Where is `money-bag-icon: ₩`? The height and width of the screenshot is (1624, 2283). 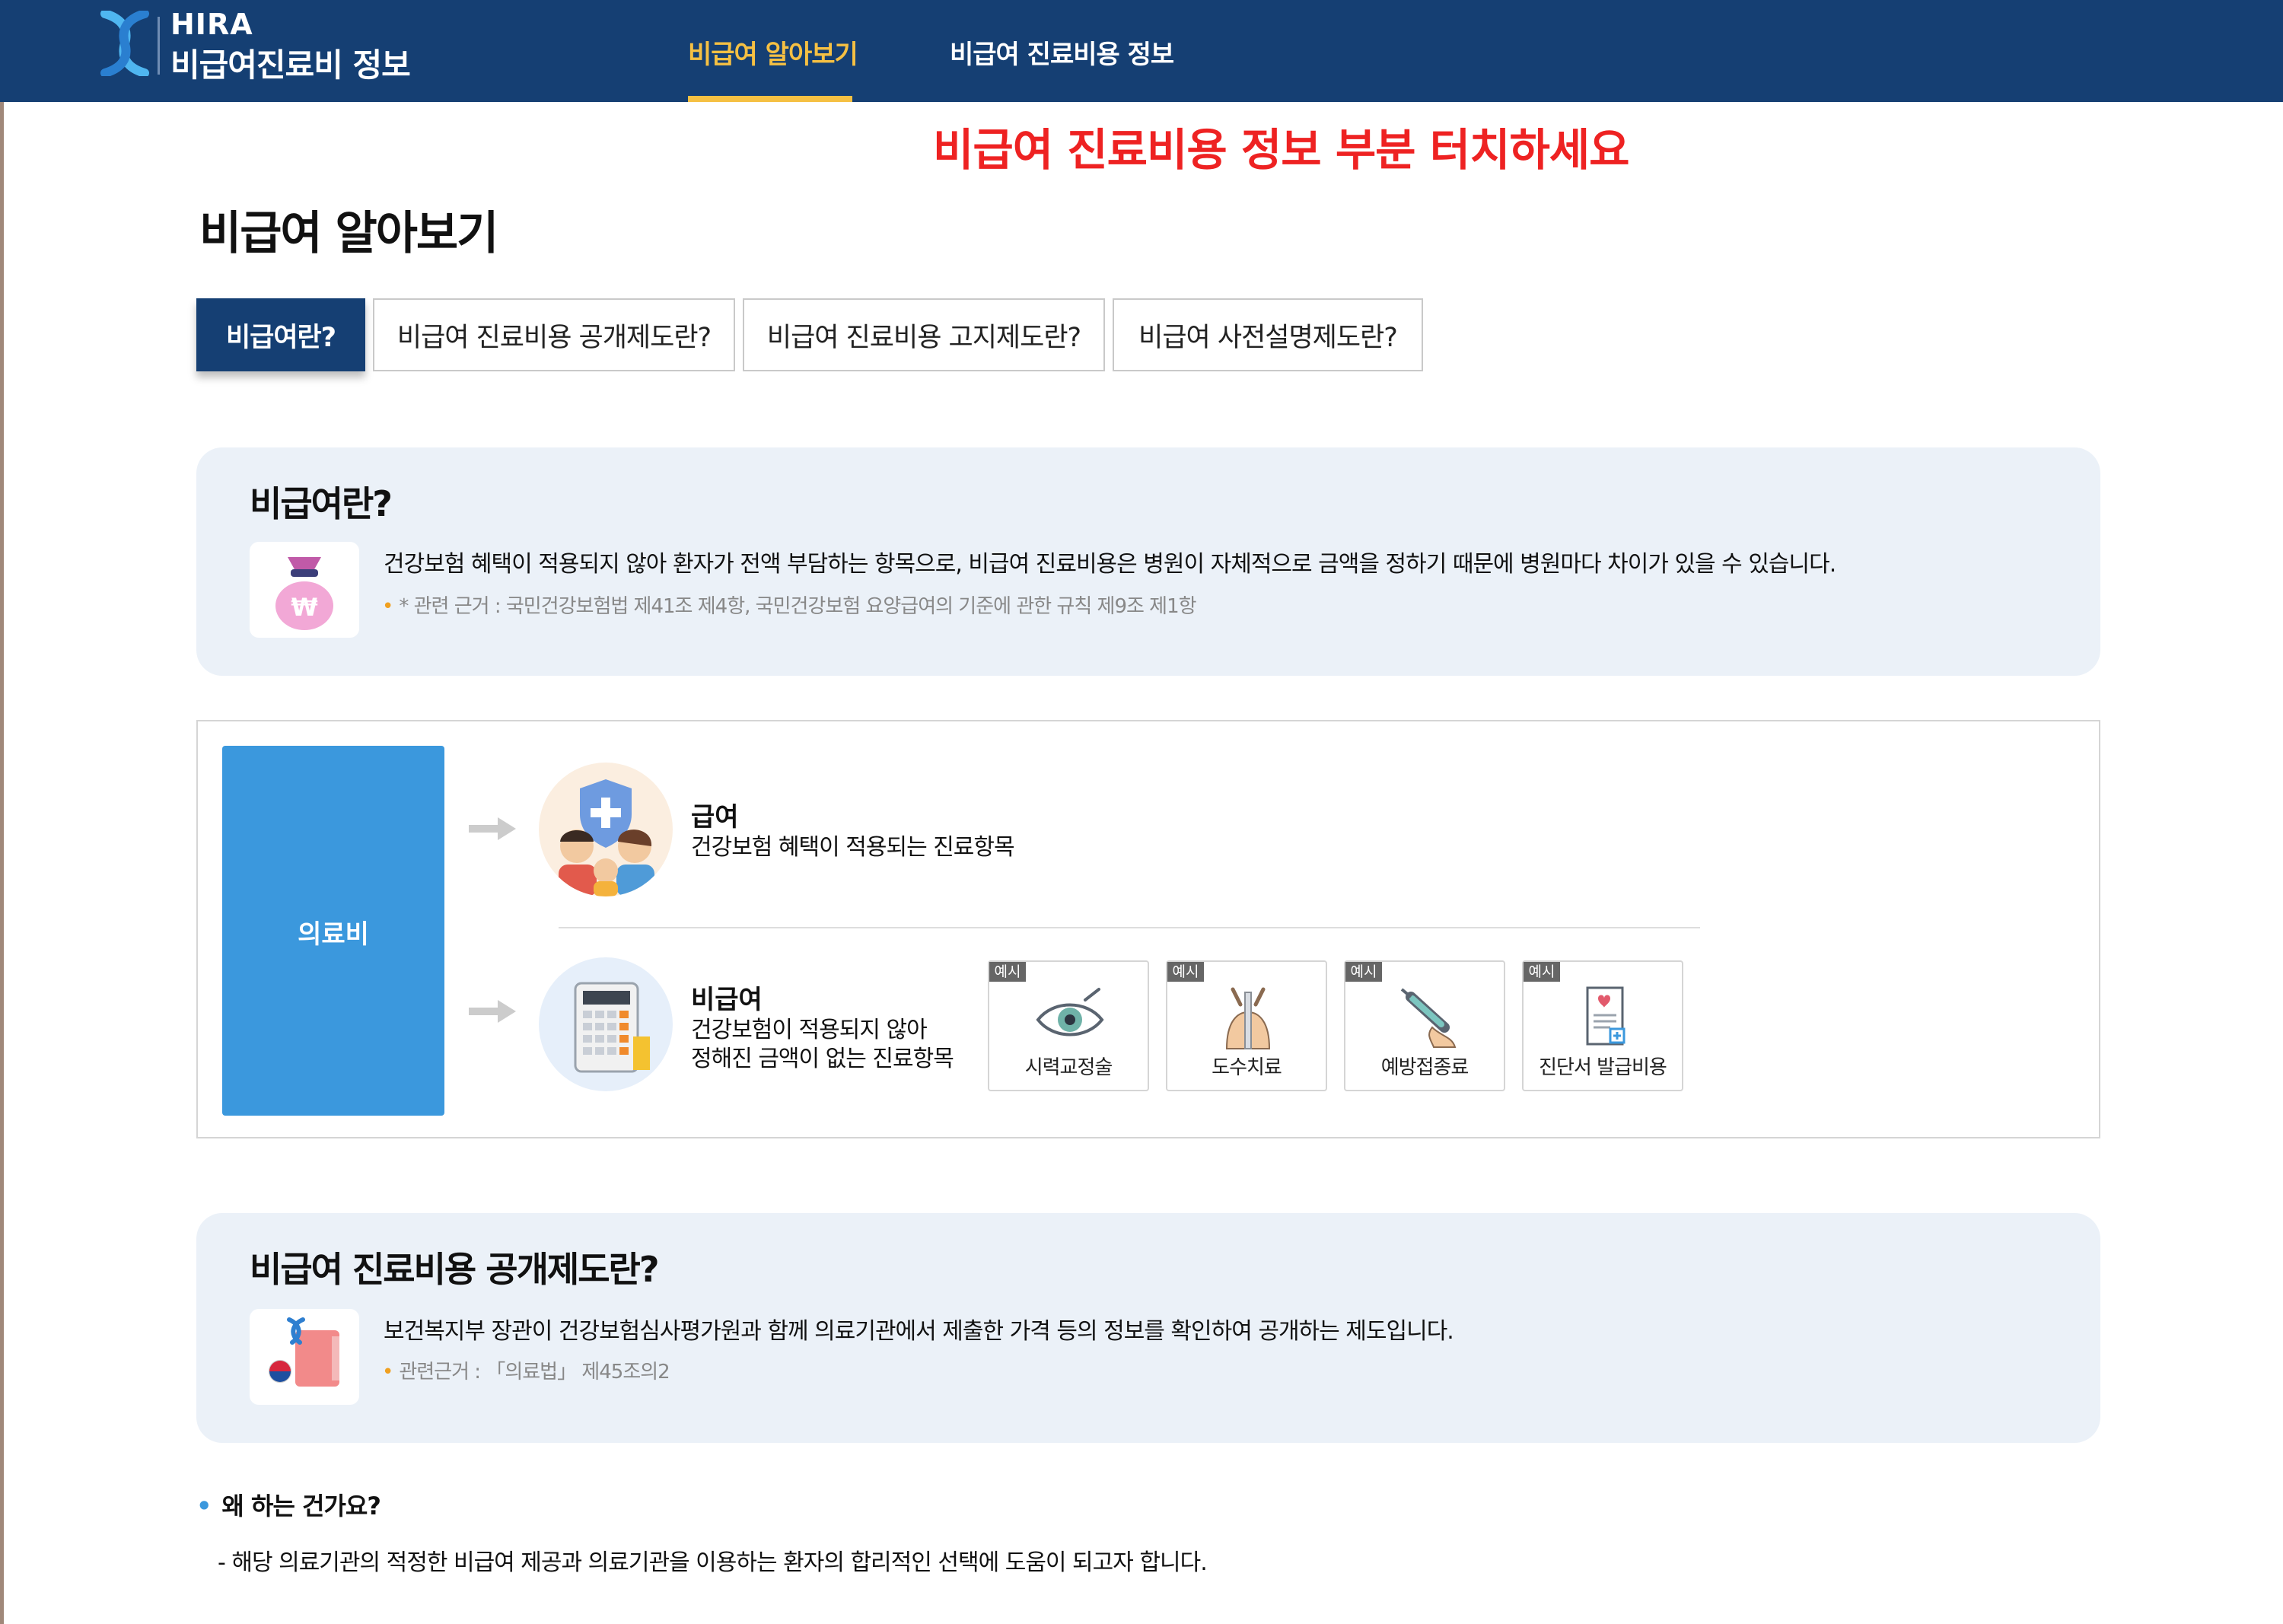
money-bag-icon: ₩ is located at coordinates (304, 590).